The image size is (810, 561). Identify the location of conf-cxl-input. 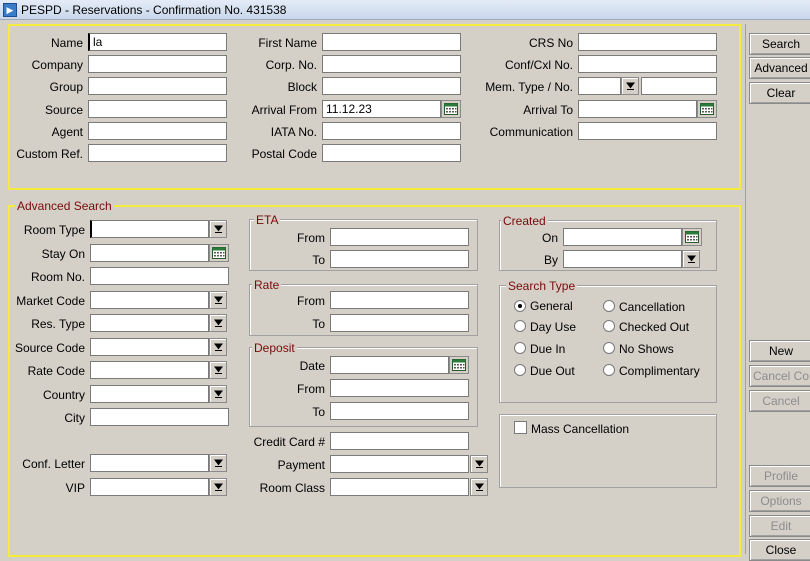
(647, 64).